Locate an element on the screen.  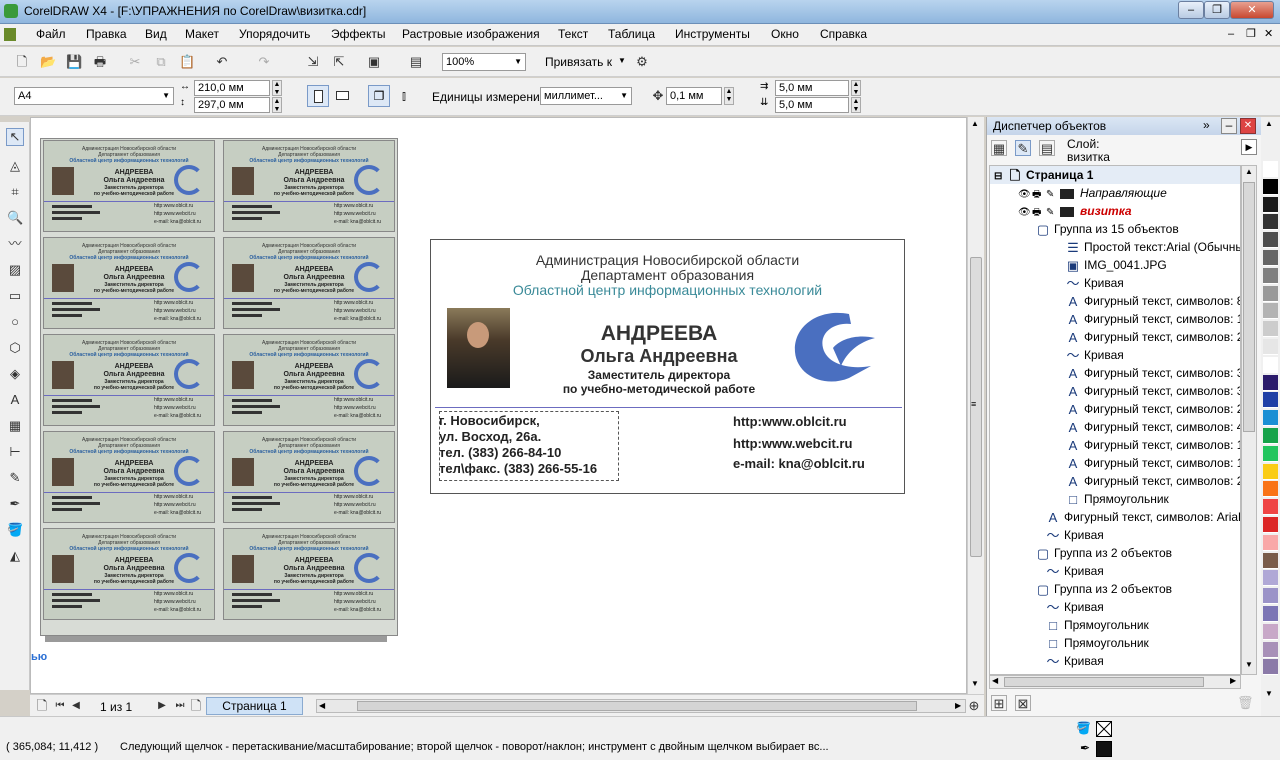
tree-scroll-up-icon: ▲ is located at coordinates (1249, 171).